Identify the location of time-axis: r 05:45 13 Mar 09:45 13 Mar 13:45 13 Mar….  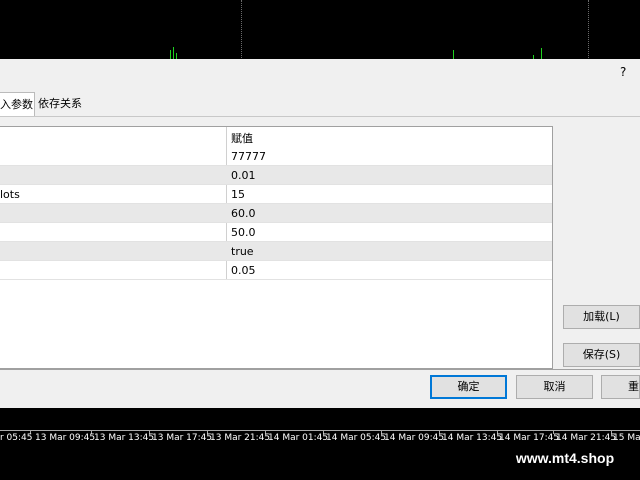
(320, 438).